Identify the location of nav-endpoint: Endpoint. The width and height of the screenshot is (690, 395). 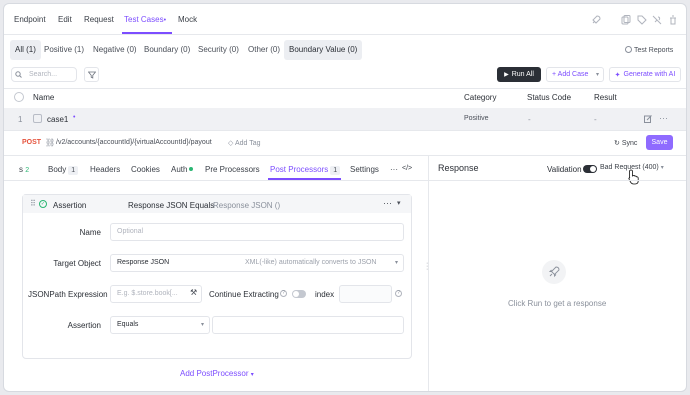
(30, 19).